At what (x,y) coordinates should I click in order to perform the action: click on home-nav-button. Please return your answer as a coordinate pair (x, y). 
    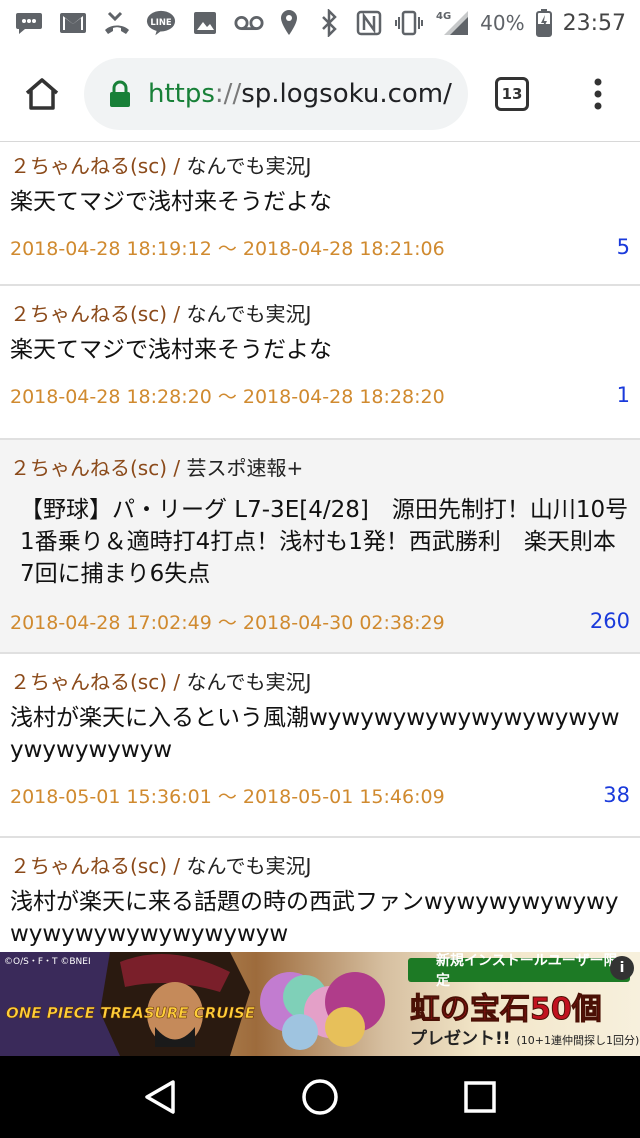
    Looking at the image, I should click on (320, 1097).